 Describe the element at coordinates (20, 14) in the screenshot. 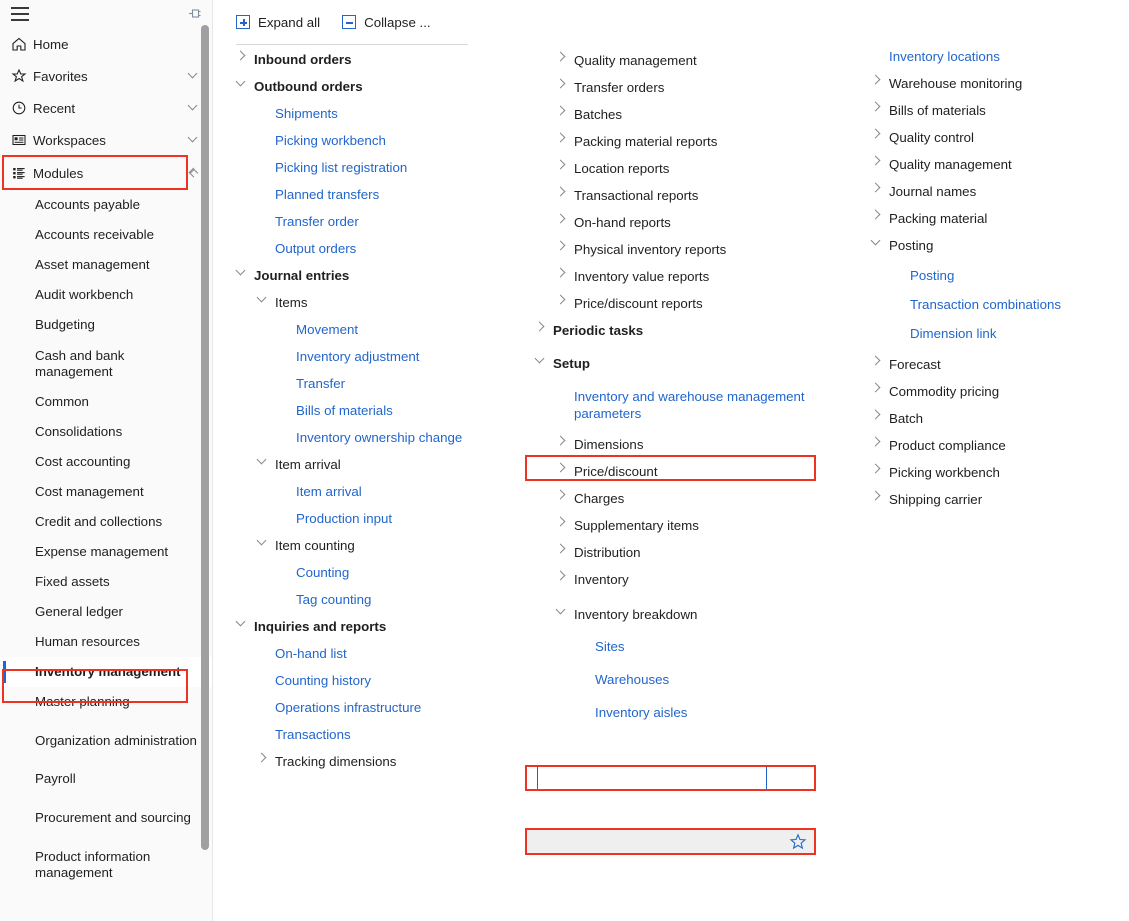

I see `hamburger-icon` at that location.